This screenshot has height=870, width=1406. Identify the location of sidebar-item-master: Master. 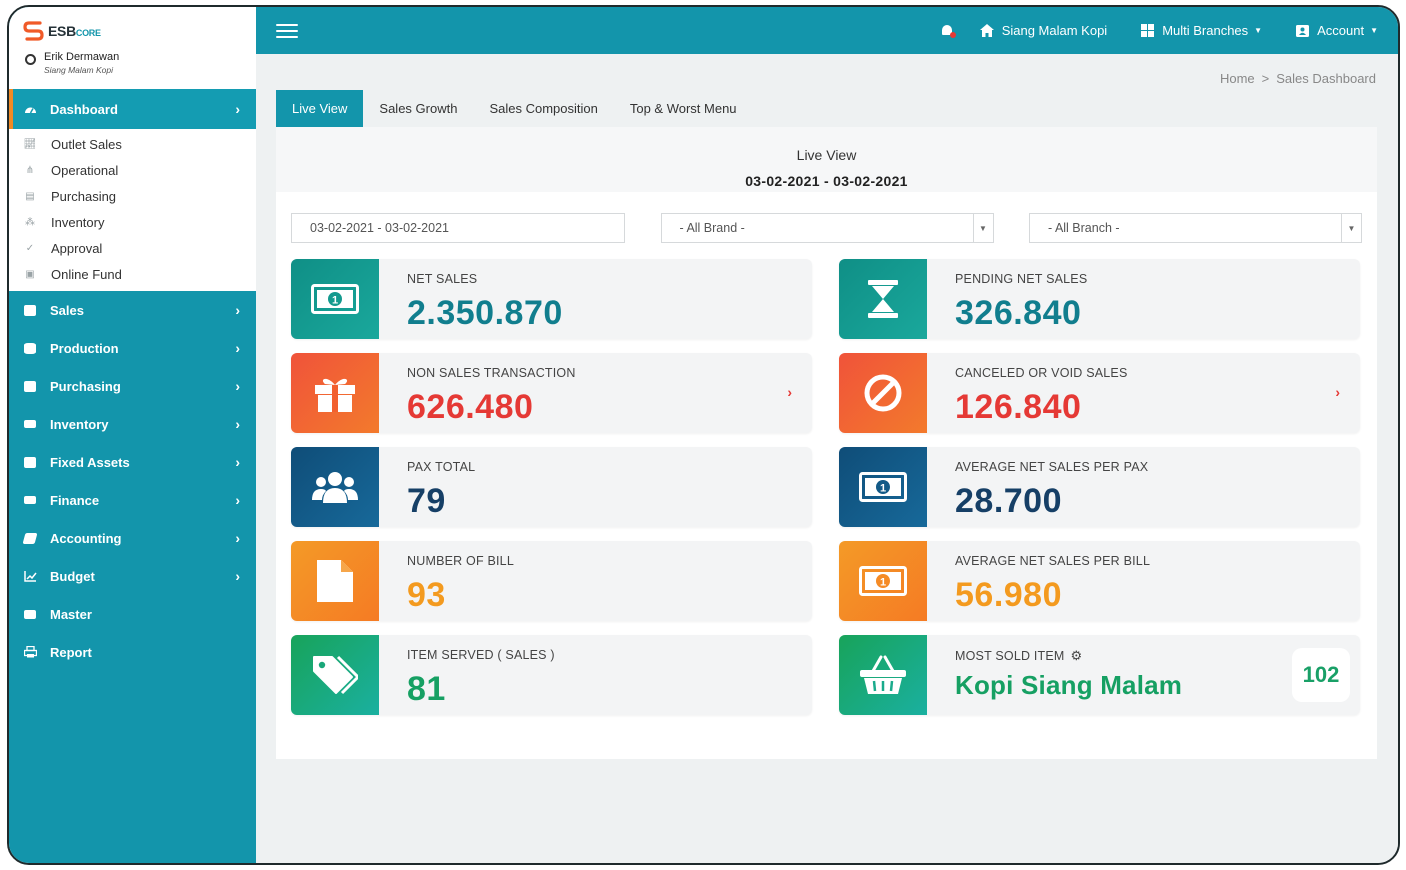
(132, 614).